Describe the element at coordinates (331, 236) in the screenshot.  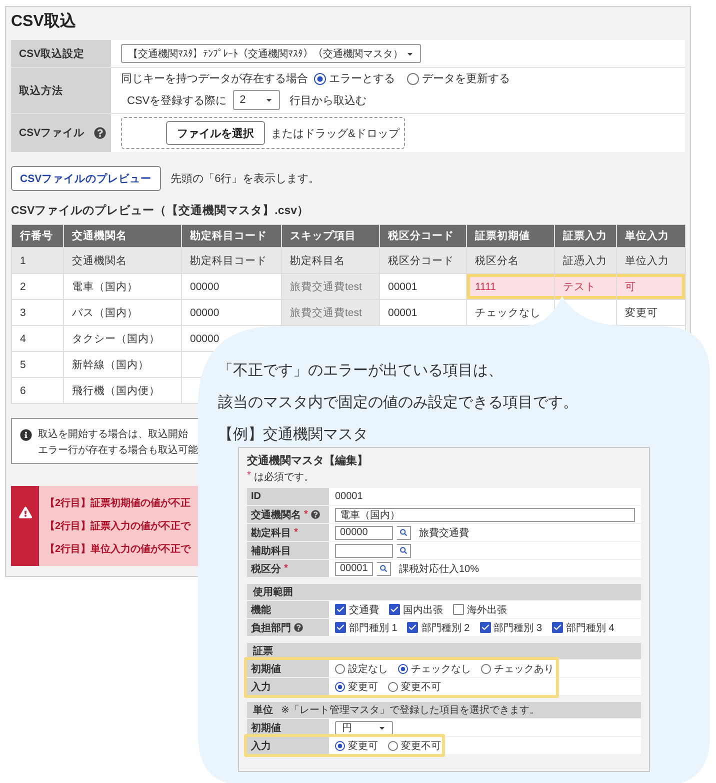
I see `column-header: スキップ項目` at that location.